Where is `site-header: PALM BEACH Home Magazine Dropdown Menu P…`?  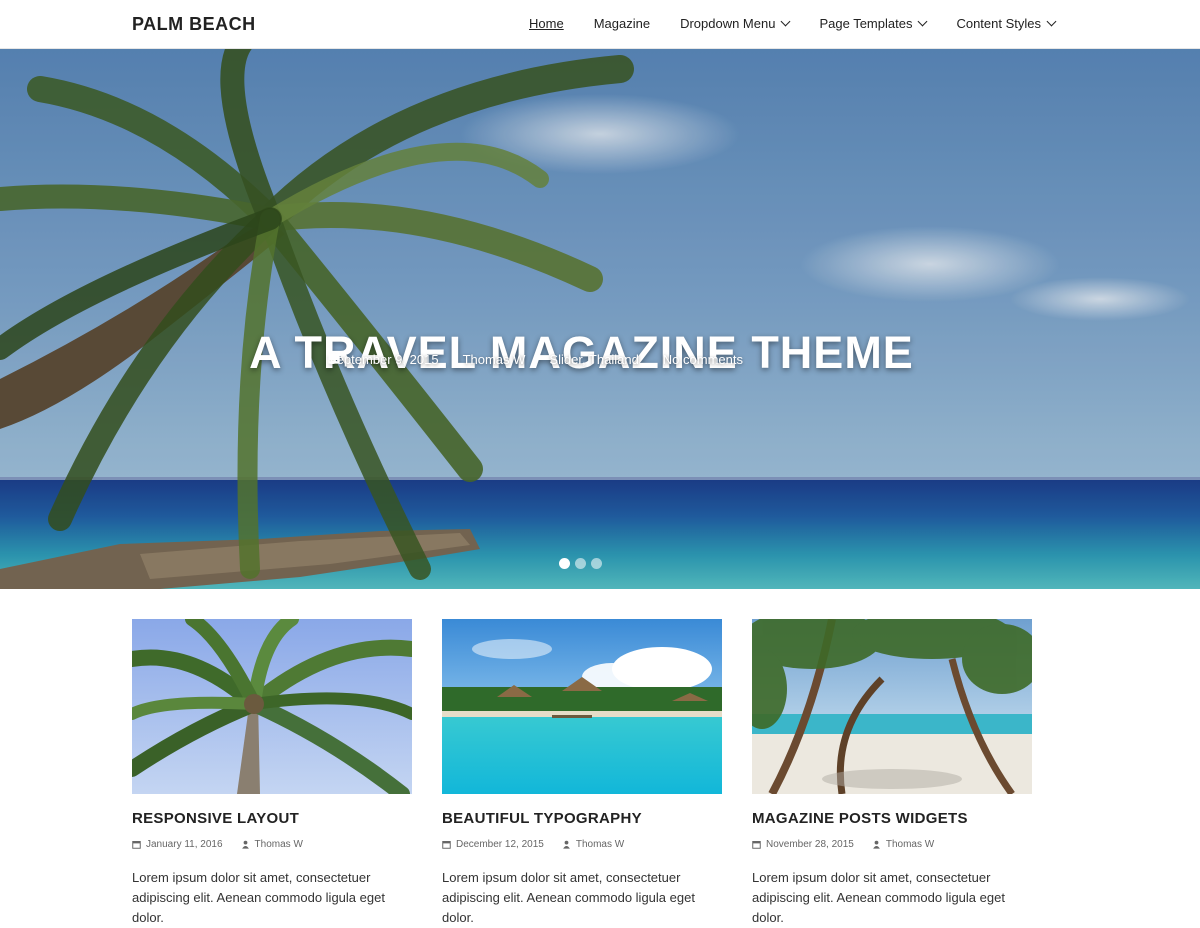
site-header: PALM BEACH Home Magazine Dropdown Menu P… is located at coordinates (600, 24).